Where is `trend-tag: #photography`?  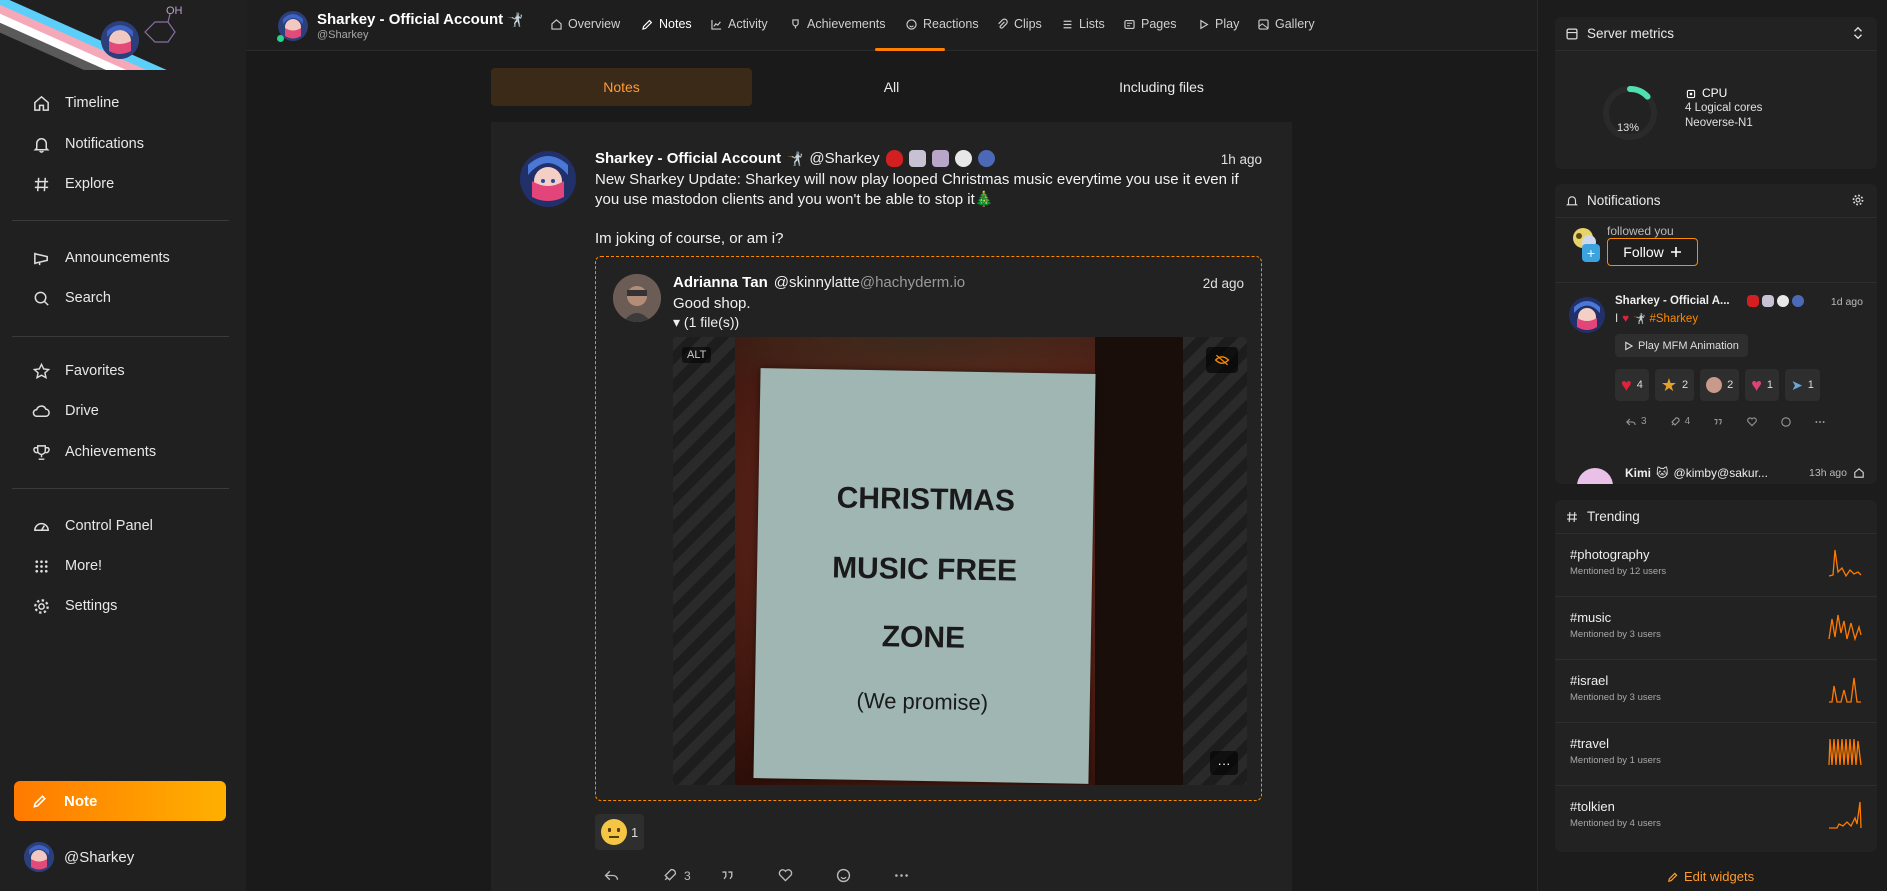
trend-tag: #photography is located at coordinates (1610, 554).